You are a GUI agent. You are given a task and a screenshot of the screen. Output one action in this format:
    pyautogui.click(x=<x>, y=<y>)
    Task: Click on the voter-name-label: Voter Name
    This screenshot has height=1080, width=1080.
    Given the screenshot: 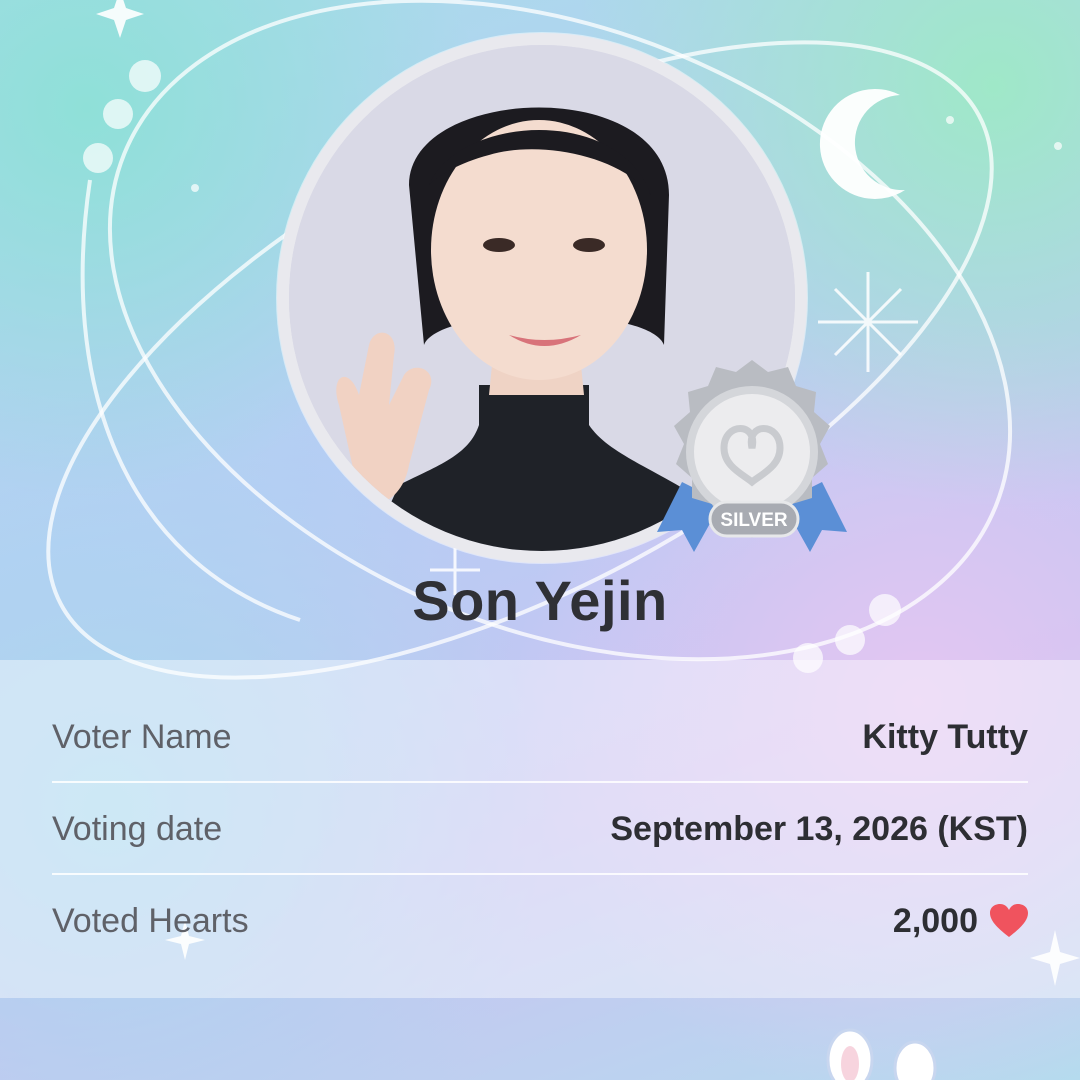 What is the action you would take?
    pyautogui.click(x=142, y=736)
    